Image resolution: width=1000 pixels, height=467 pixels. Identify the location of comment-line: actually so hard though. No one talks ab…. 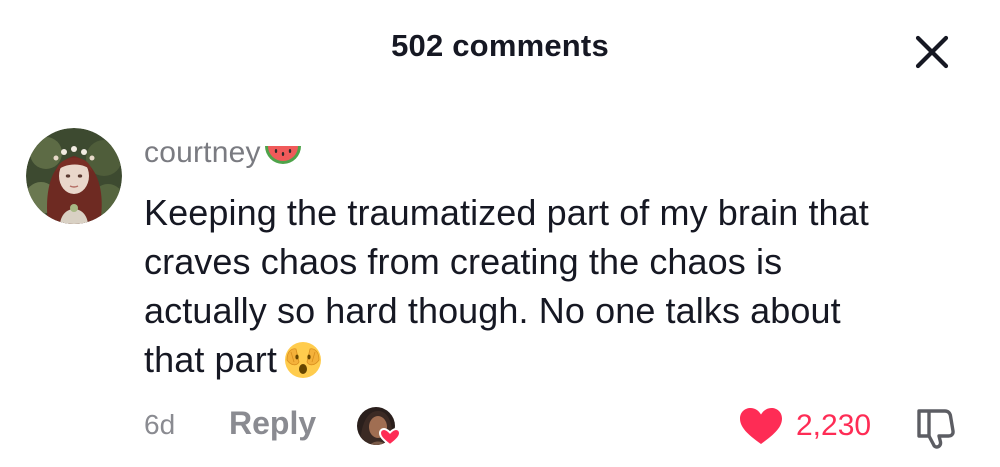
(492, 310).